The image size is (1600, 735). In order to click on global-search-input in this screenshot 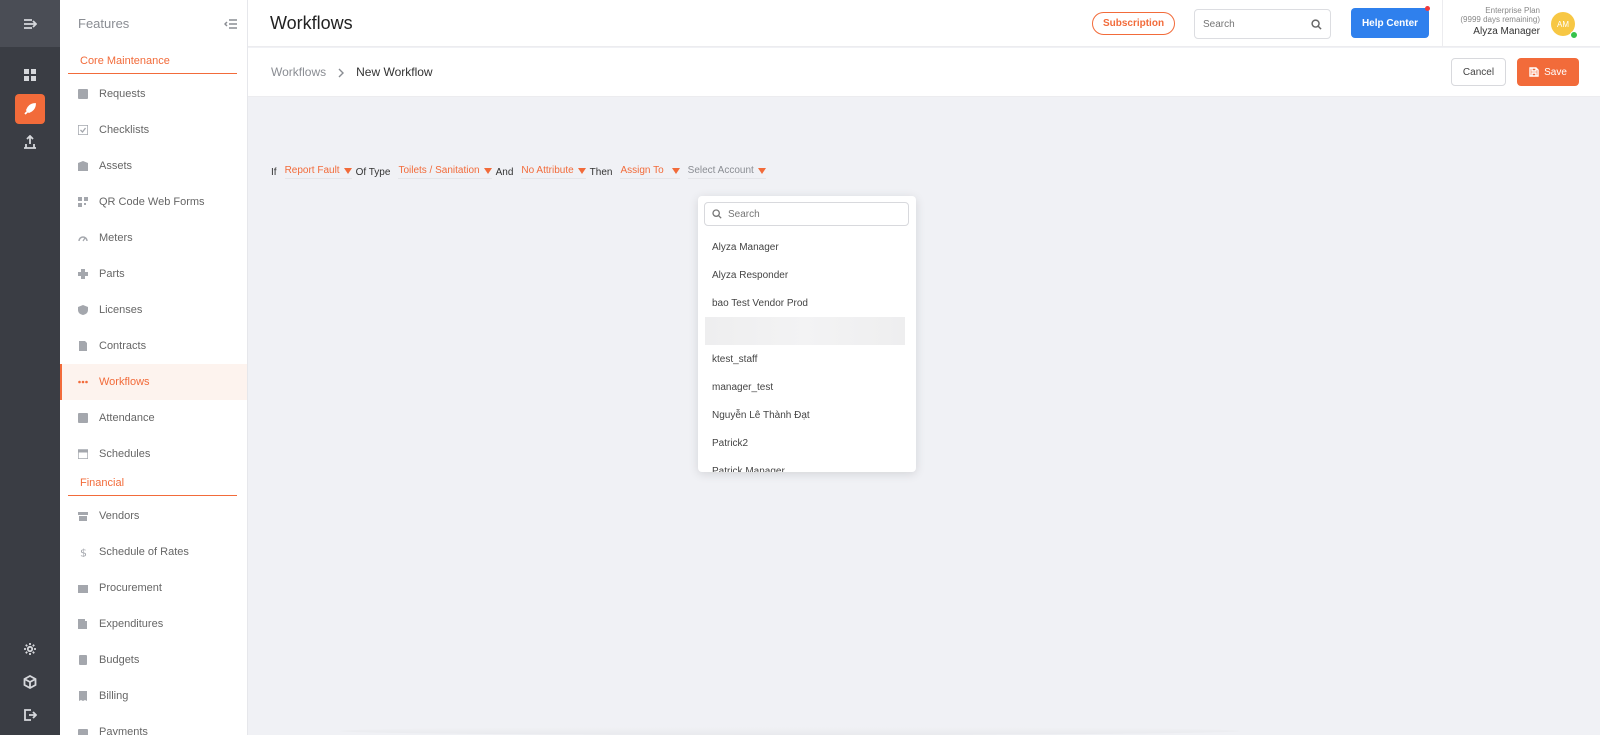, I will do `click(1257, 24)`.